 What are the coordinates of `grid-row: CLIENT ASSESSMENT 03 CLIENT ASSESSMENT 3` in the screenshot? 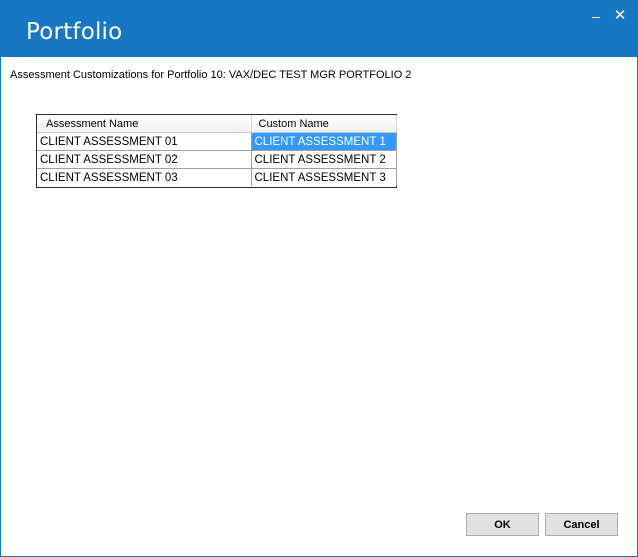 It's located at (217, 177).